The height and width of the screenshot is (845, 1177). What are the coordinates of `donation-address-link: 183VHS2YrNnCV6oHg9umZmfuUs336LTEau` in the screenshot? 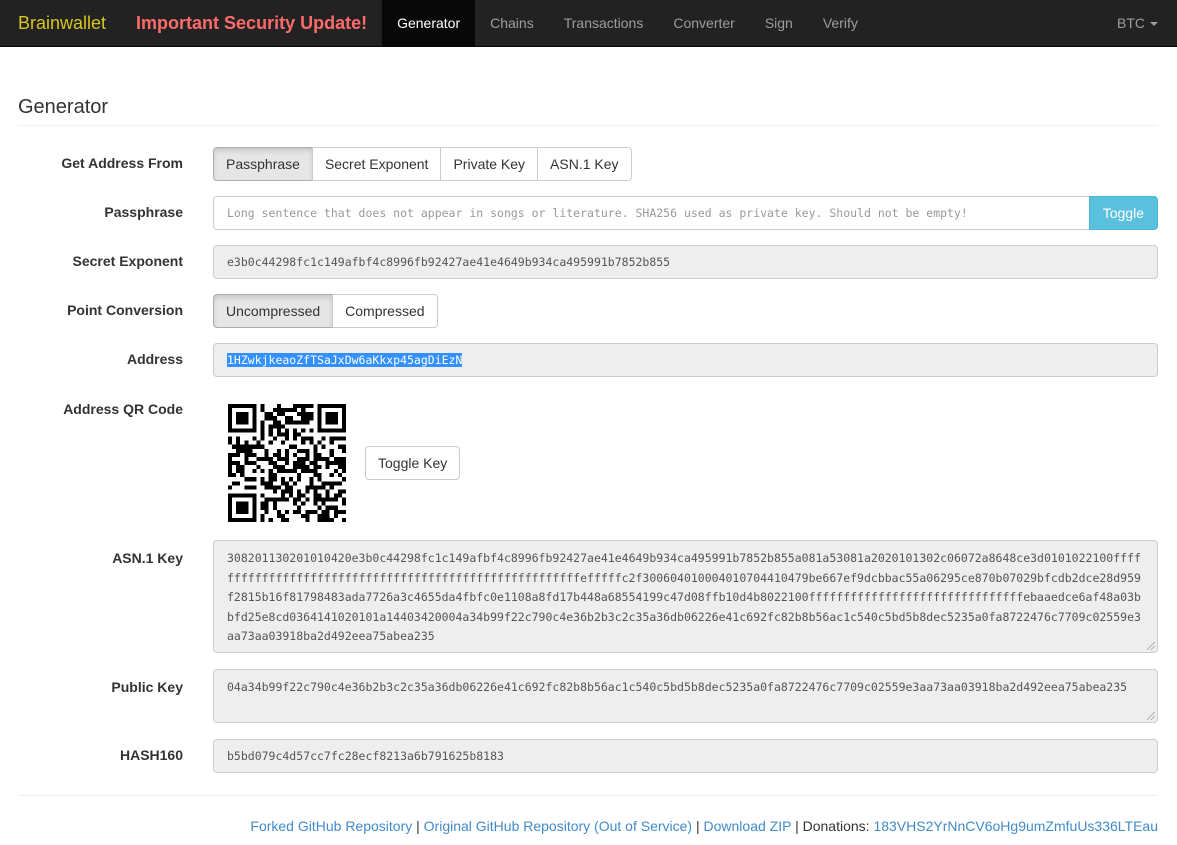 It's located at (1015, 826).